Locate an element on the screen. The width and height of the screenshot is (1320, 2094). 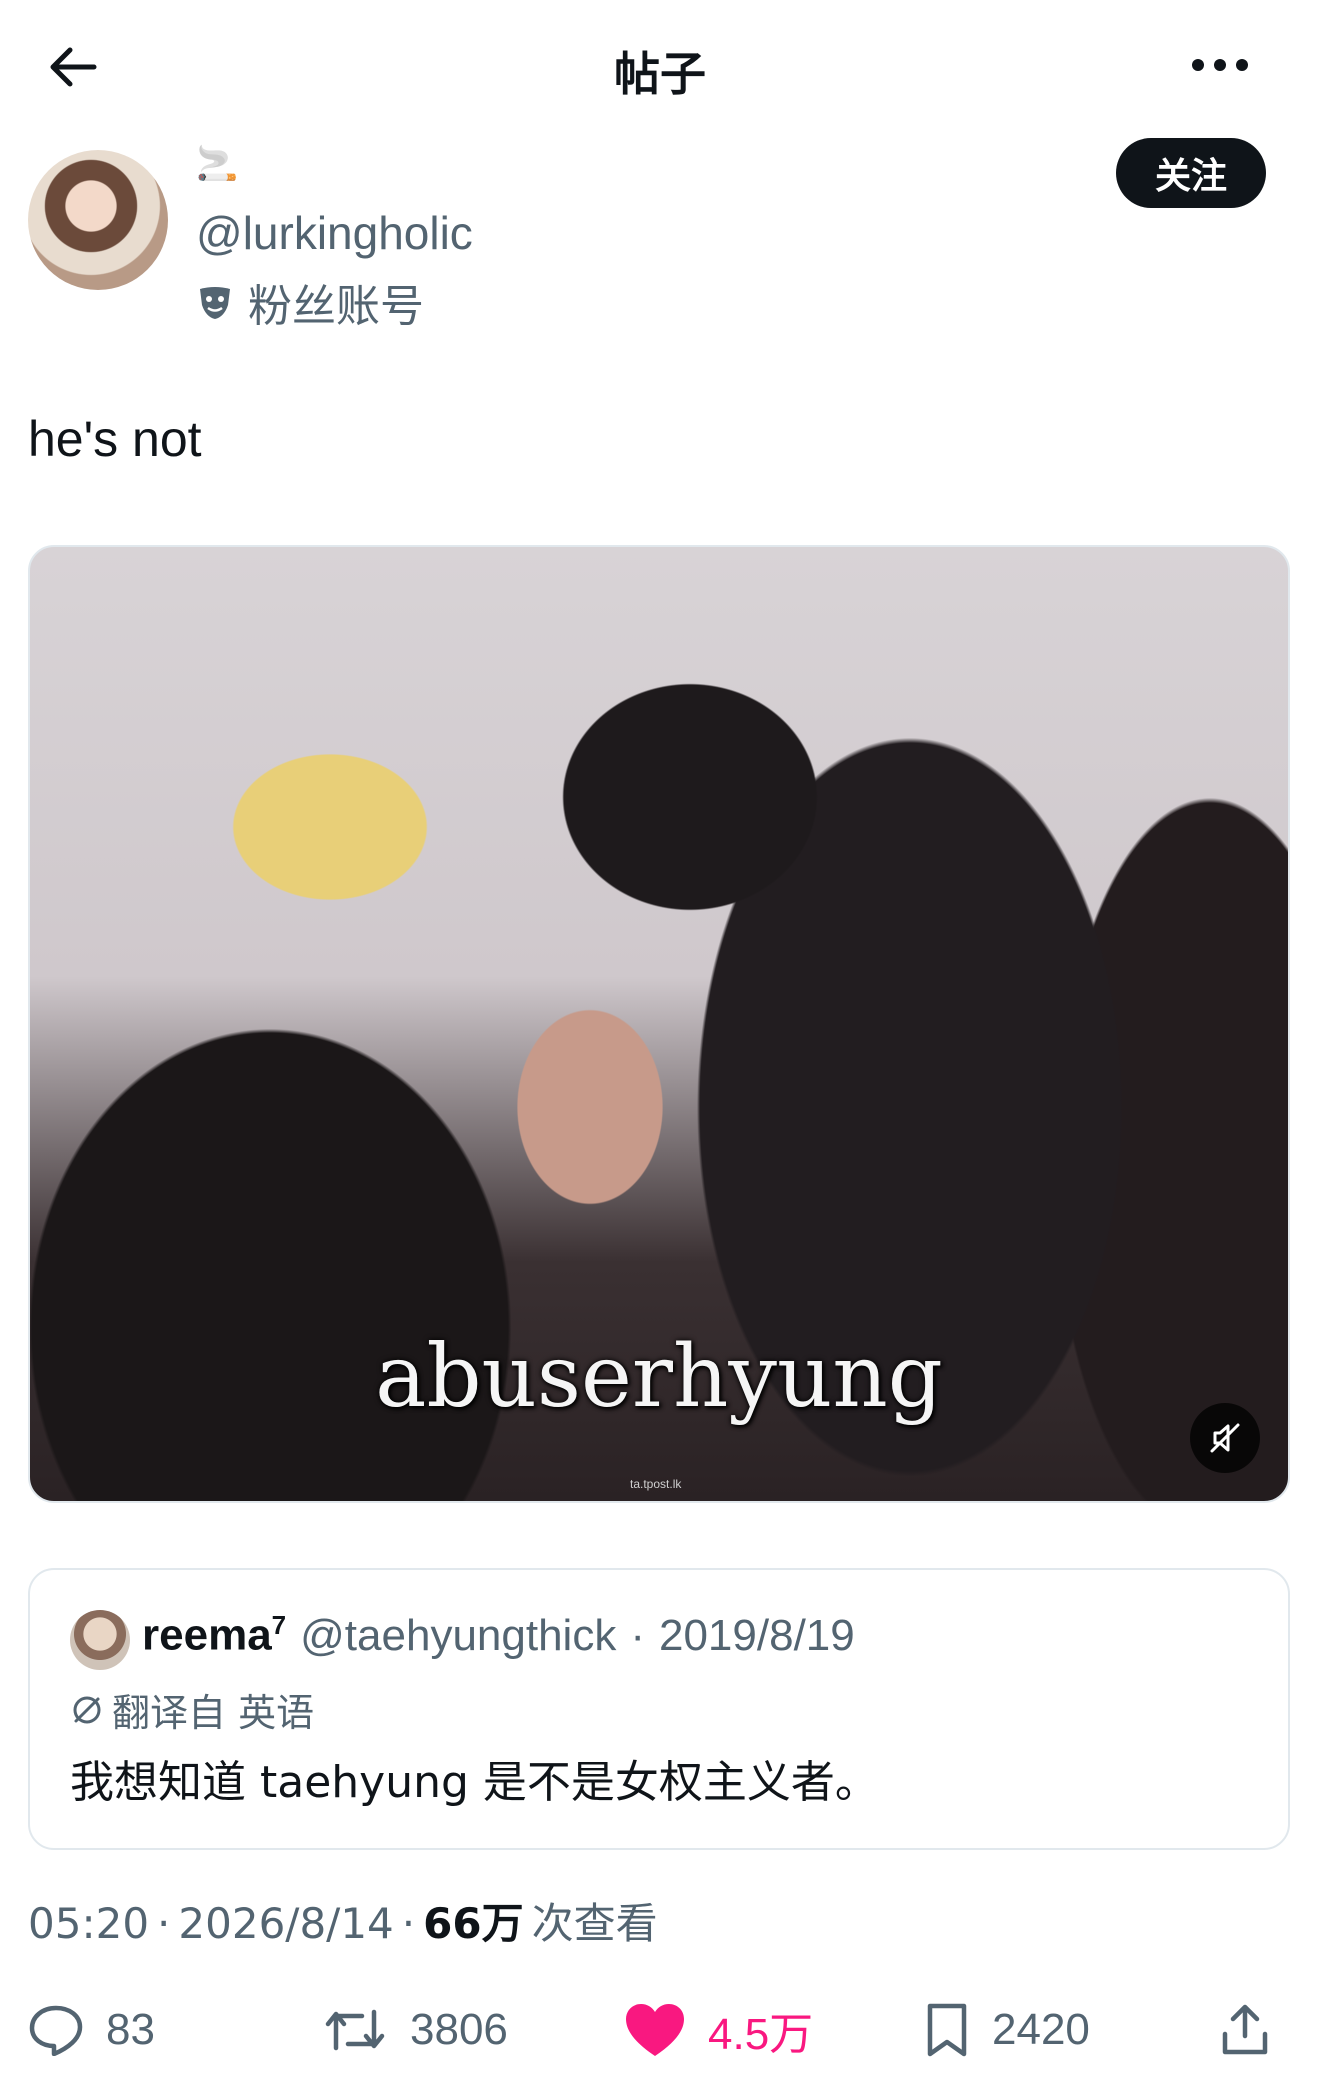
quoted-tweet-date: 2019/8/19 is located at coordinates (756, 1635).